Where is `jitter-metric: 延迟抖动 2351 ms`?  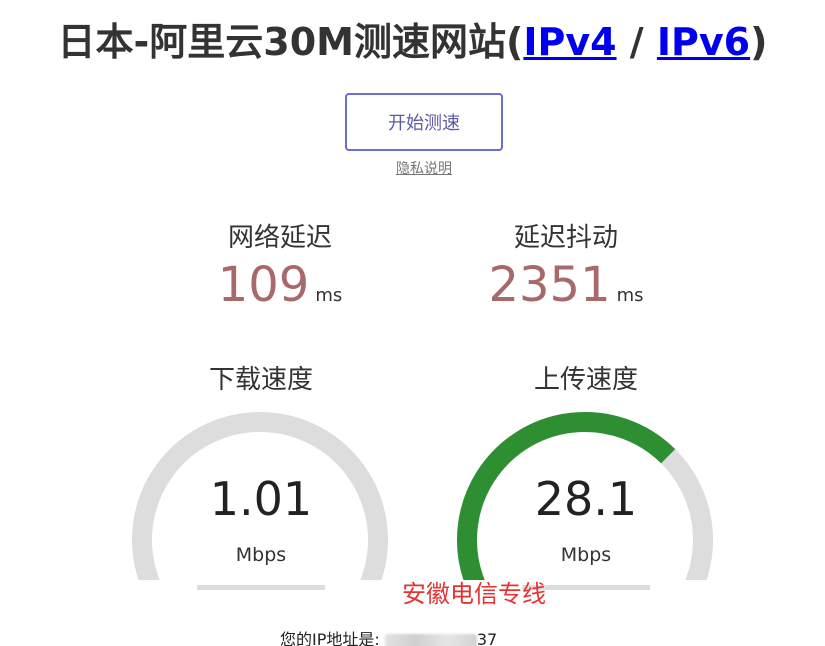 jitter-metric: 延迟抖动 2351 ms is located at coordinates (566, 268).